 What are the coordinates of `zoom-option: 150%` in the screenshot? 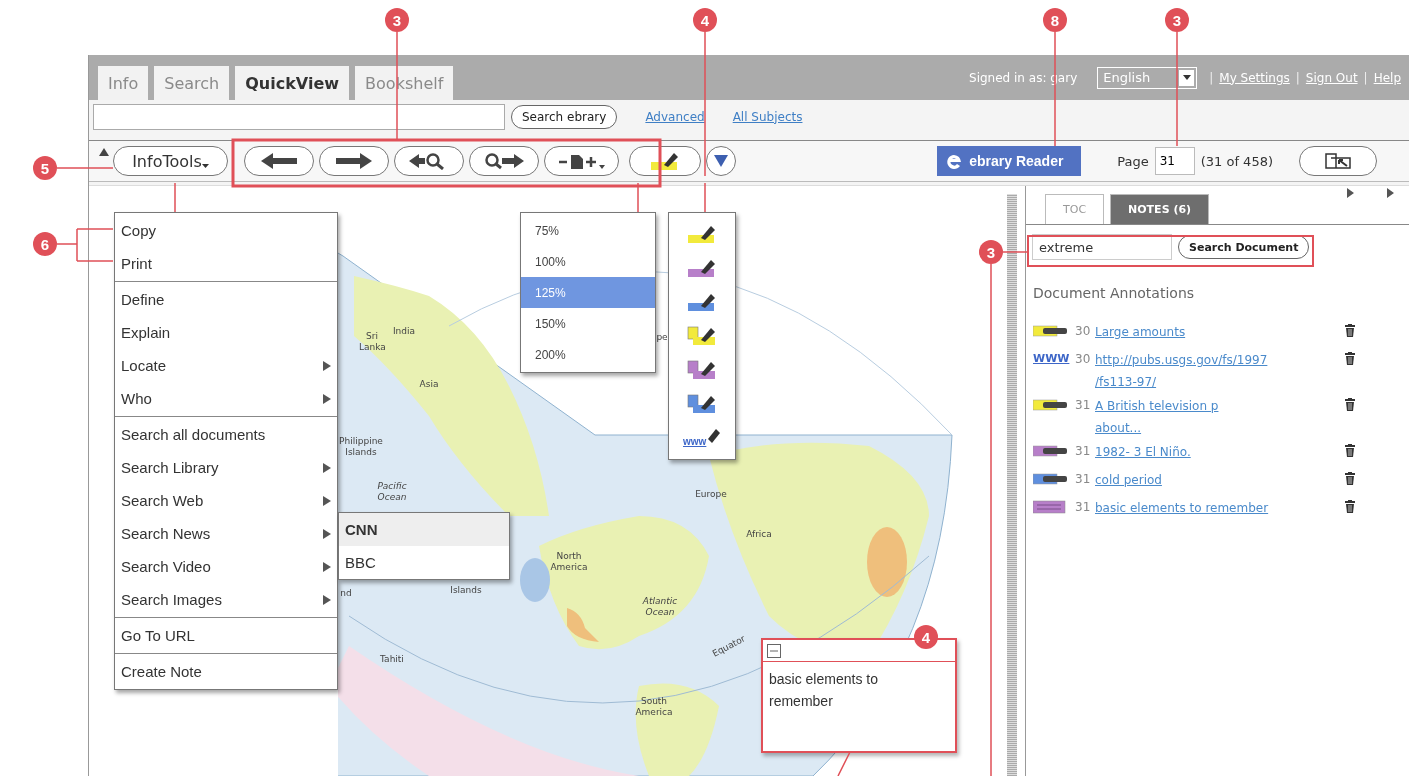 It's located at (588, 323).